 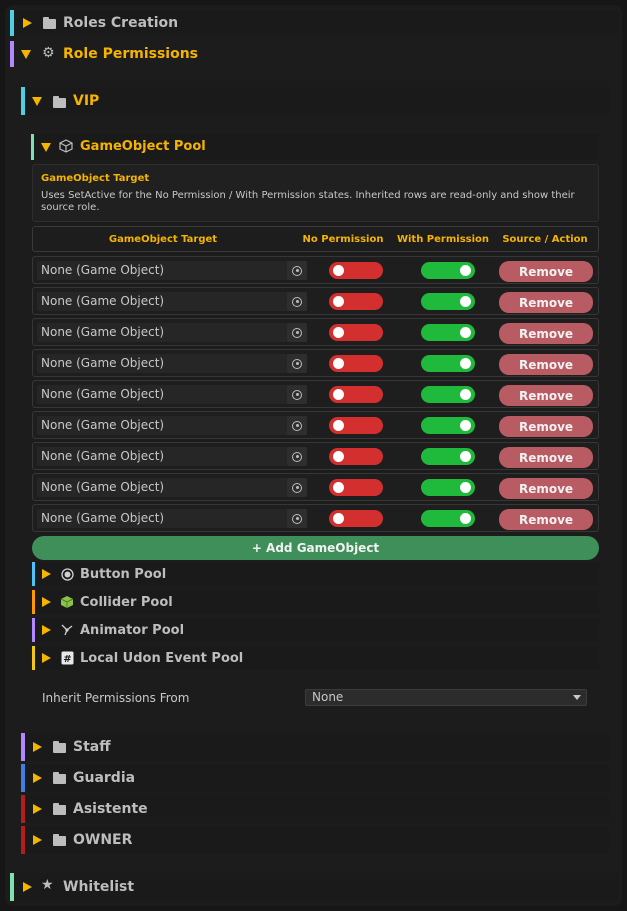 I want to click on foldout-local-udon-event-pool: # Local Udon Event Pool, so click(x=315, y=658).